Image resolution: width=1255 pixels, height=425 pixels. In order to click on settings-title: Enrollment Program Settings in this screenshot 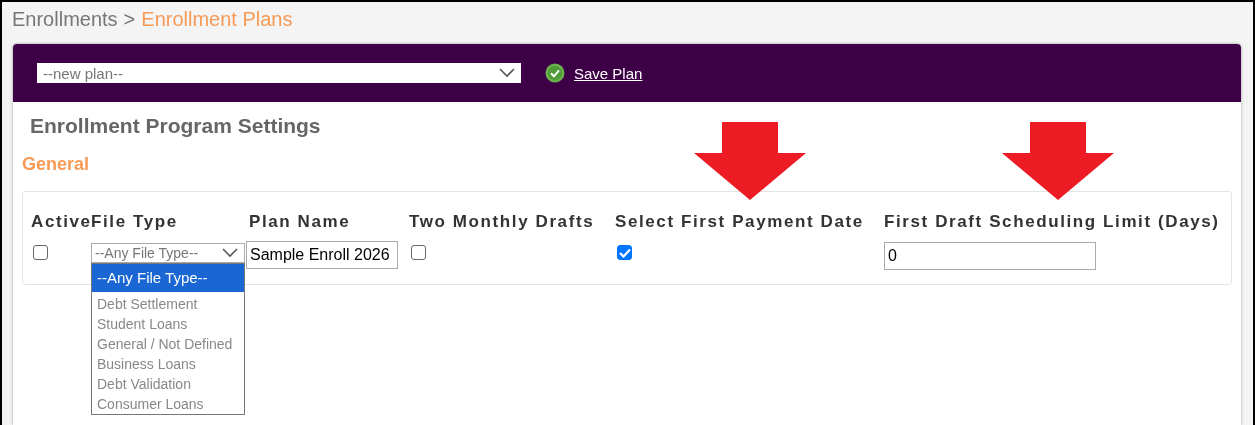, I will do `click(176, 126)`.